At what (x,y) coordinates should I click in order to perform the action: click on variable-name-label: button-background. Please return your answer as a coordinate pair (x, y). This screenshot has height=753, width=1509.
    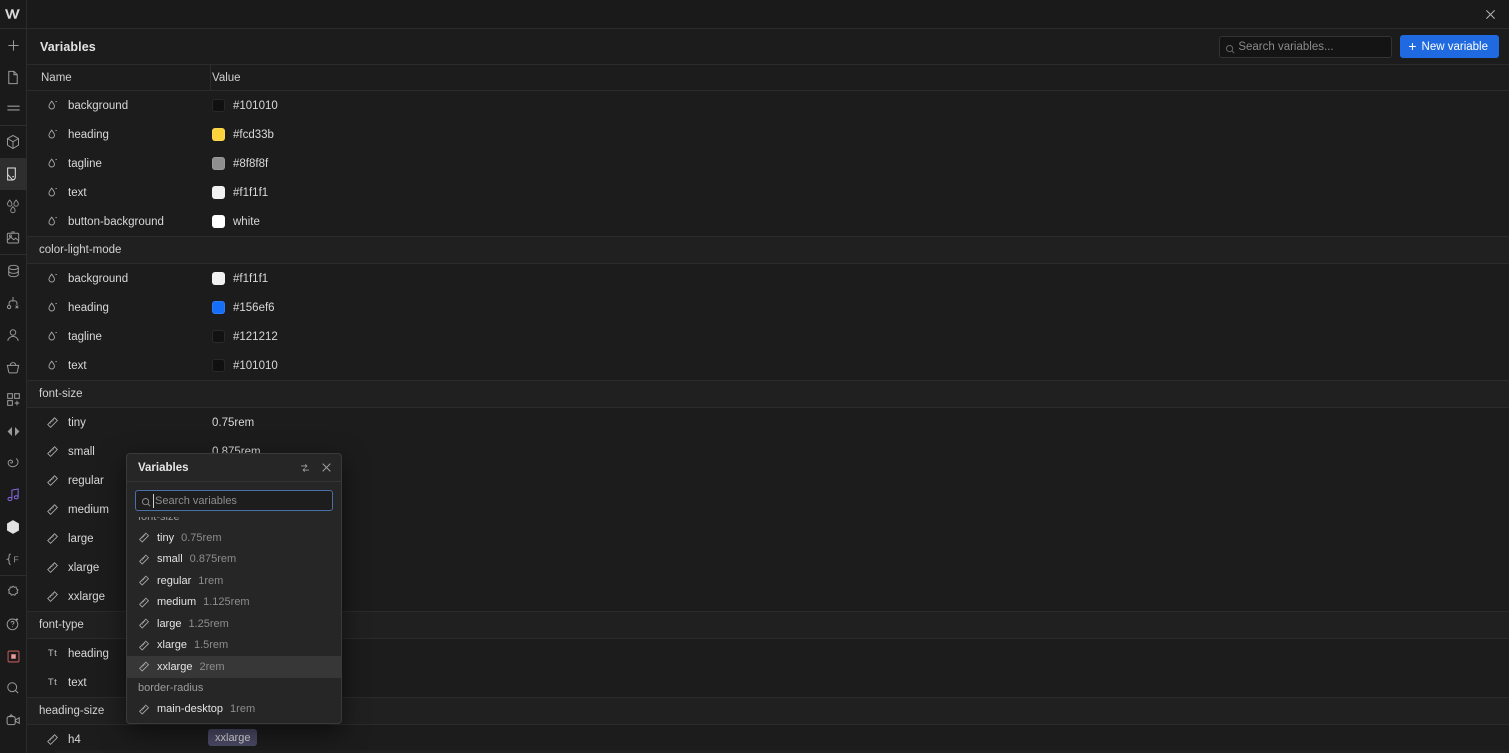
    Looking at the image, I should click on (116, 221).